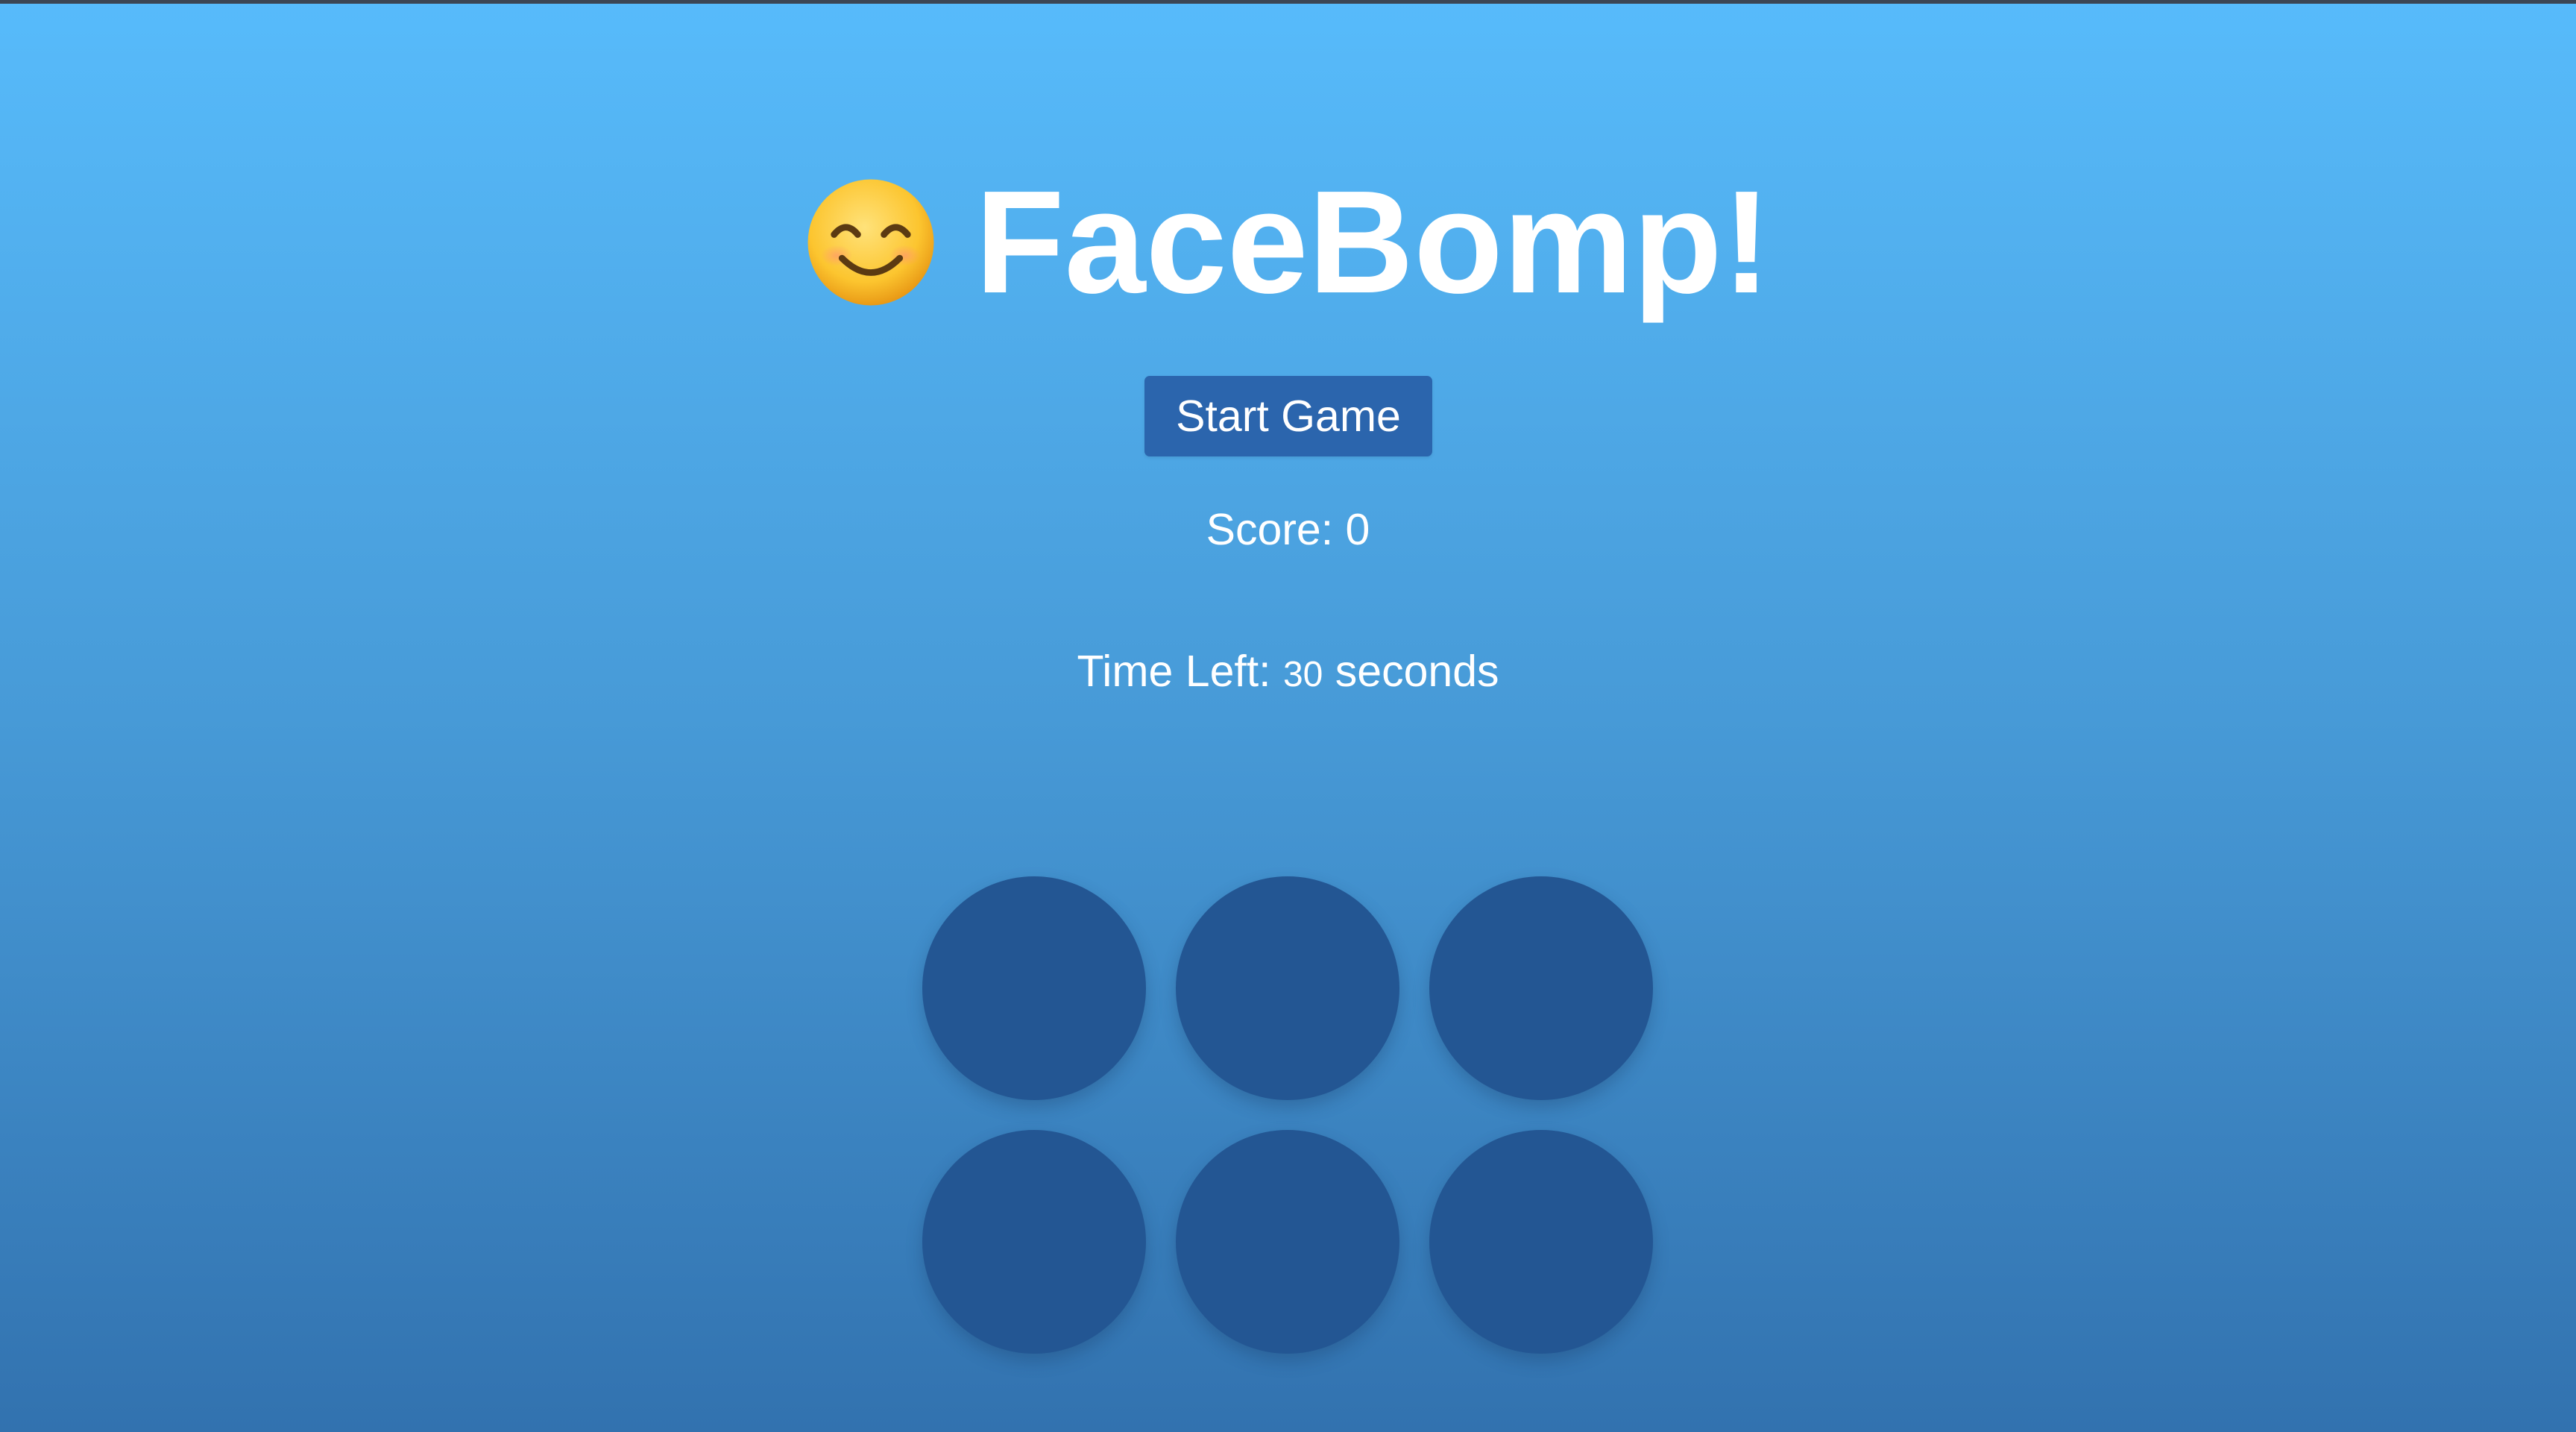  What do you see at coordinates (1373, 242) in the screenshot?
I see `game-title-text: FaceBomp!` at bounding box center [1373, 242].